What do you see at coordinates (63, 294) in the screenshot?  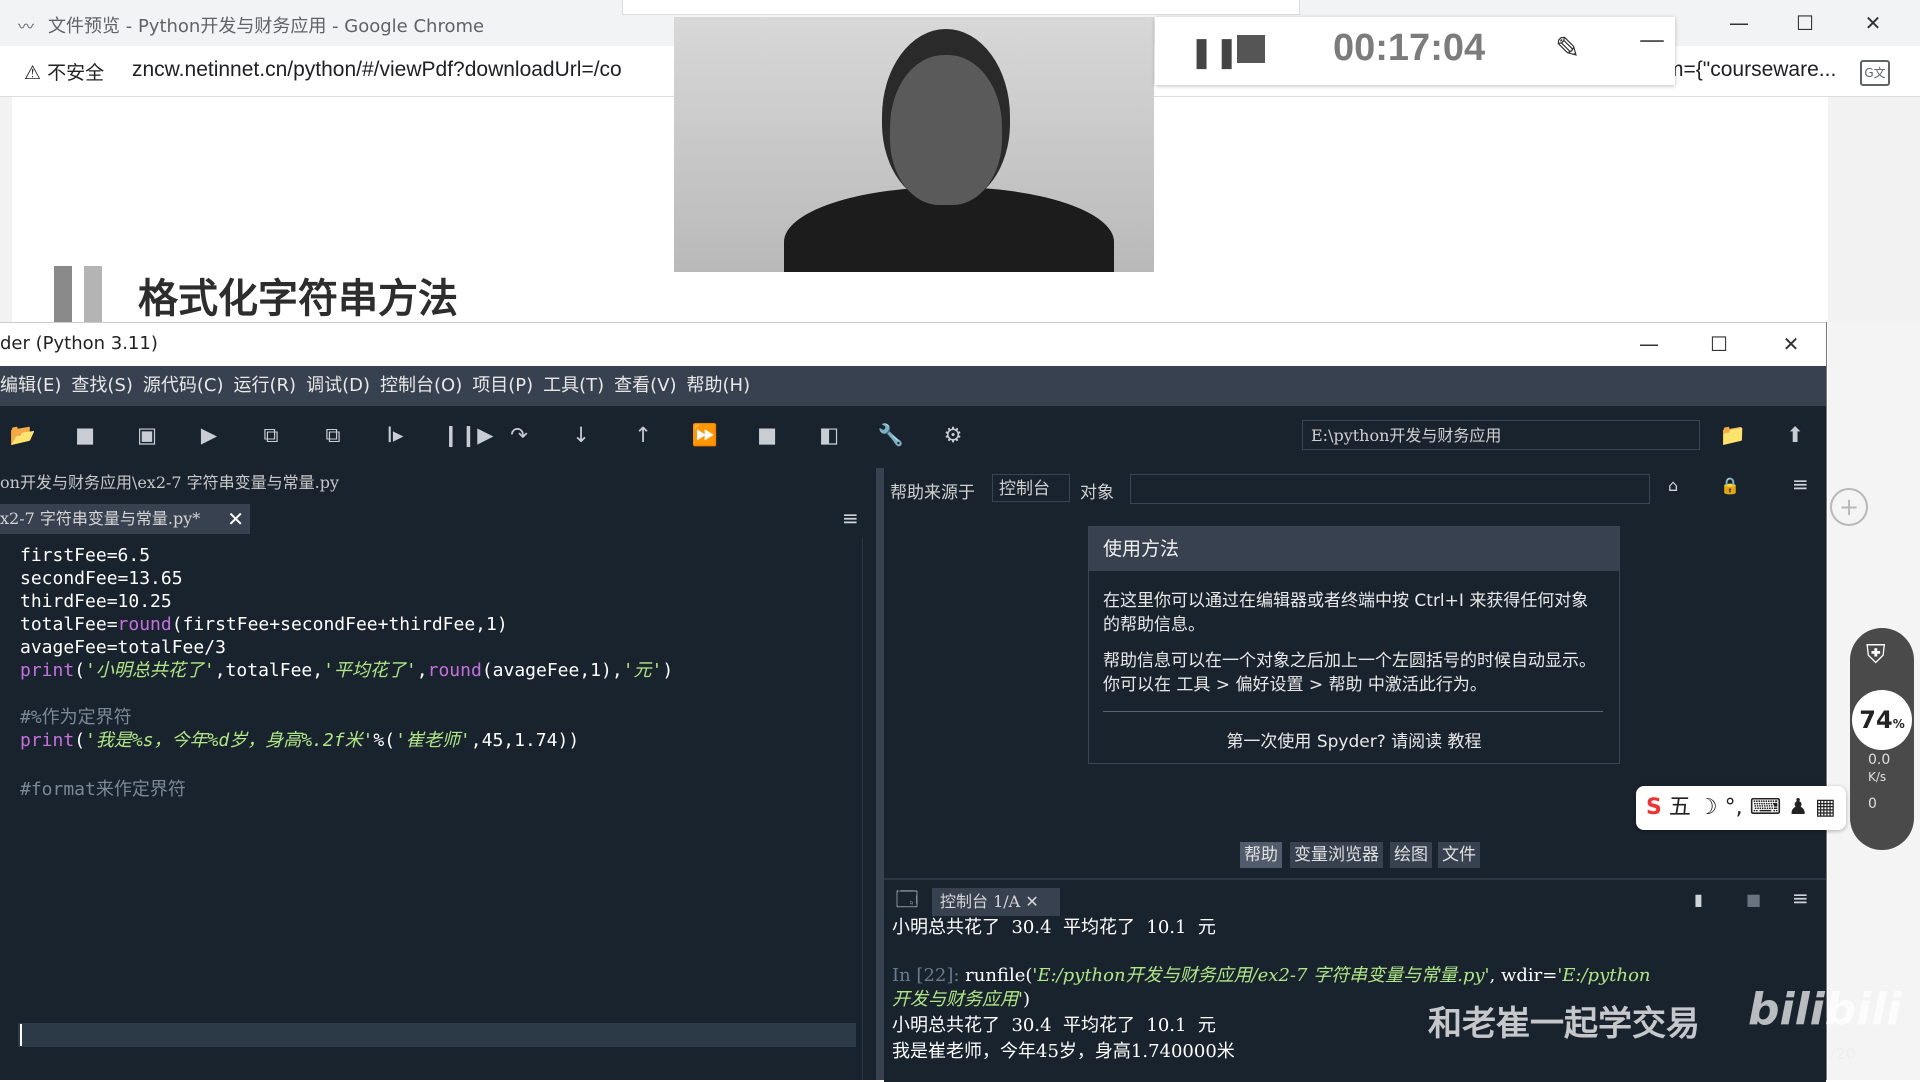 I see `heading-decoration` at bounding box center [63, 294].